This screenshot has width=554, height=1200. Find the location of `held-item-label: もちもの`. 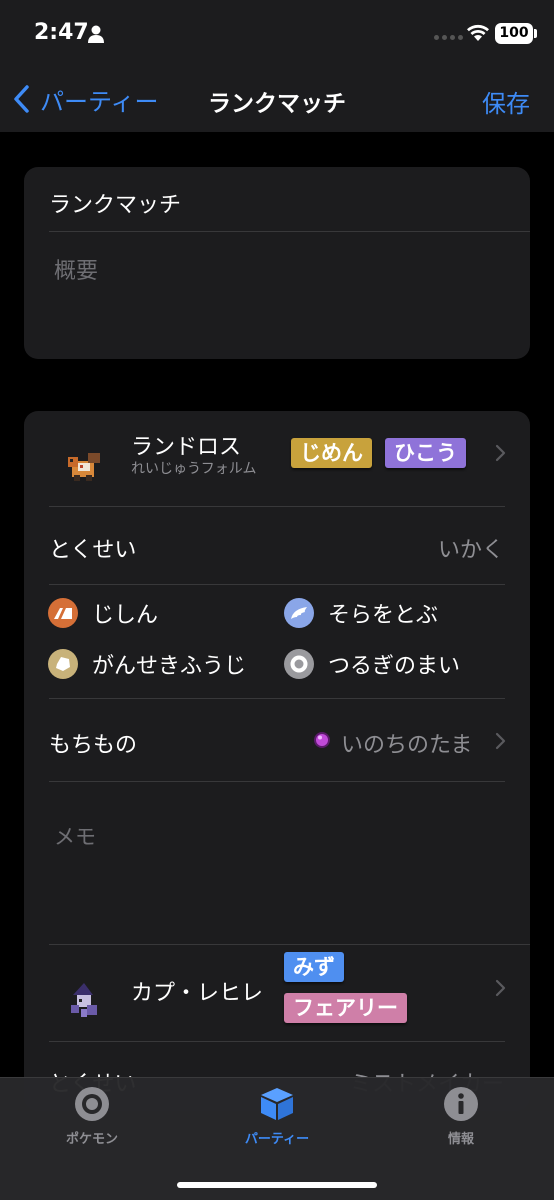

held-item-label: もちもの is located at coordinates (93, 745).